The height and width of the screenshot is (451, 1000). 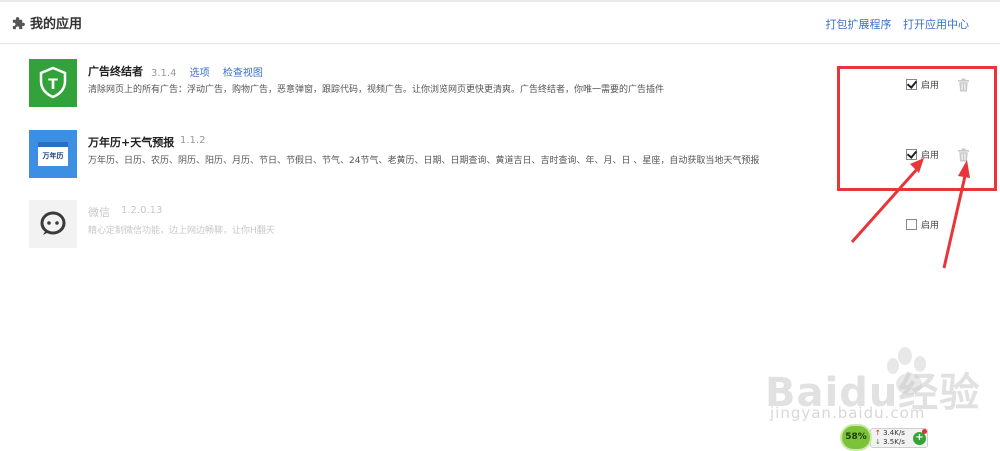 I want to click on puzzle-icon, so click(x=18, y=23).